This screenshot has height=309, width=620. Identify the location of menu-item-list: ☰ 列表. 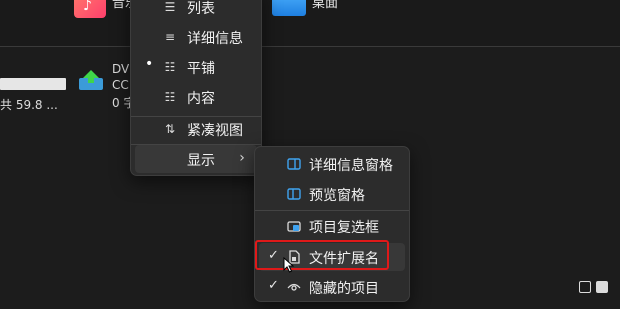
(196, 10).